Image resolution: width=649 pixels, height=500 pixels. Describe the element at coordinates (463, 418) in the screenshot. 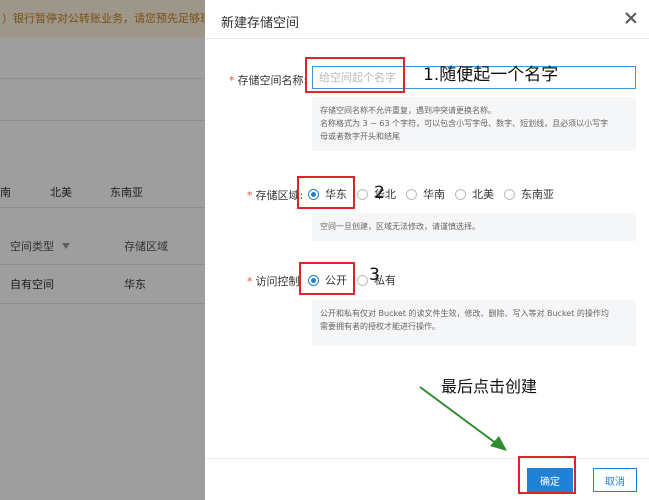

I see `arrow-icon` at that location.